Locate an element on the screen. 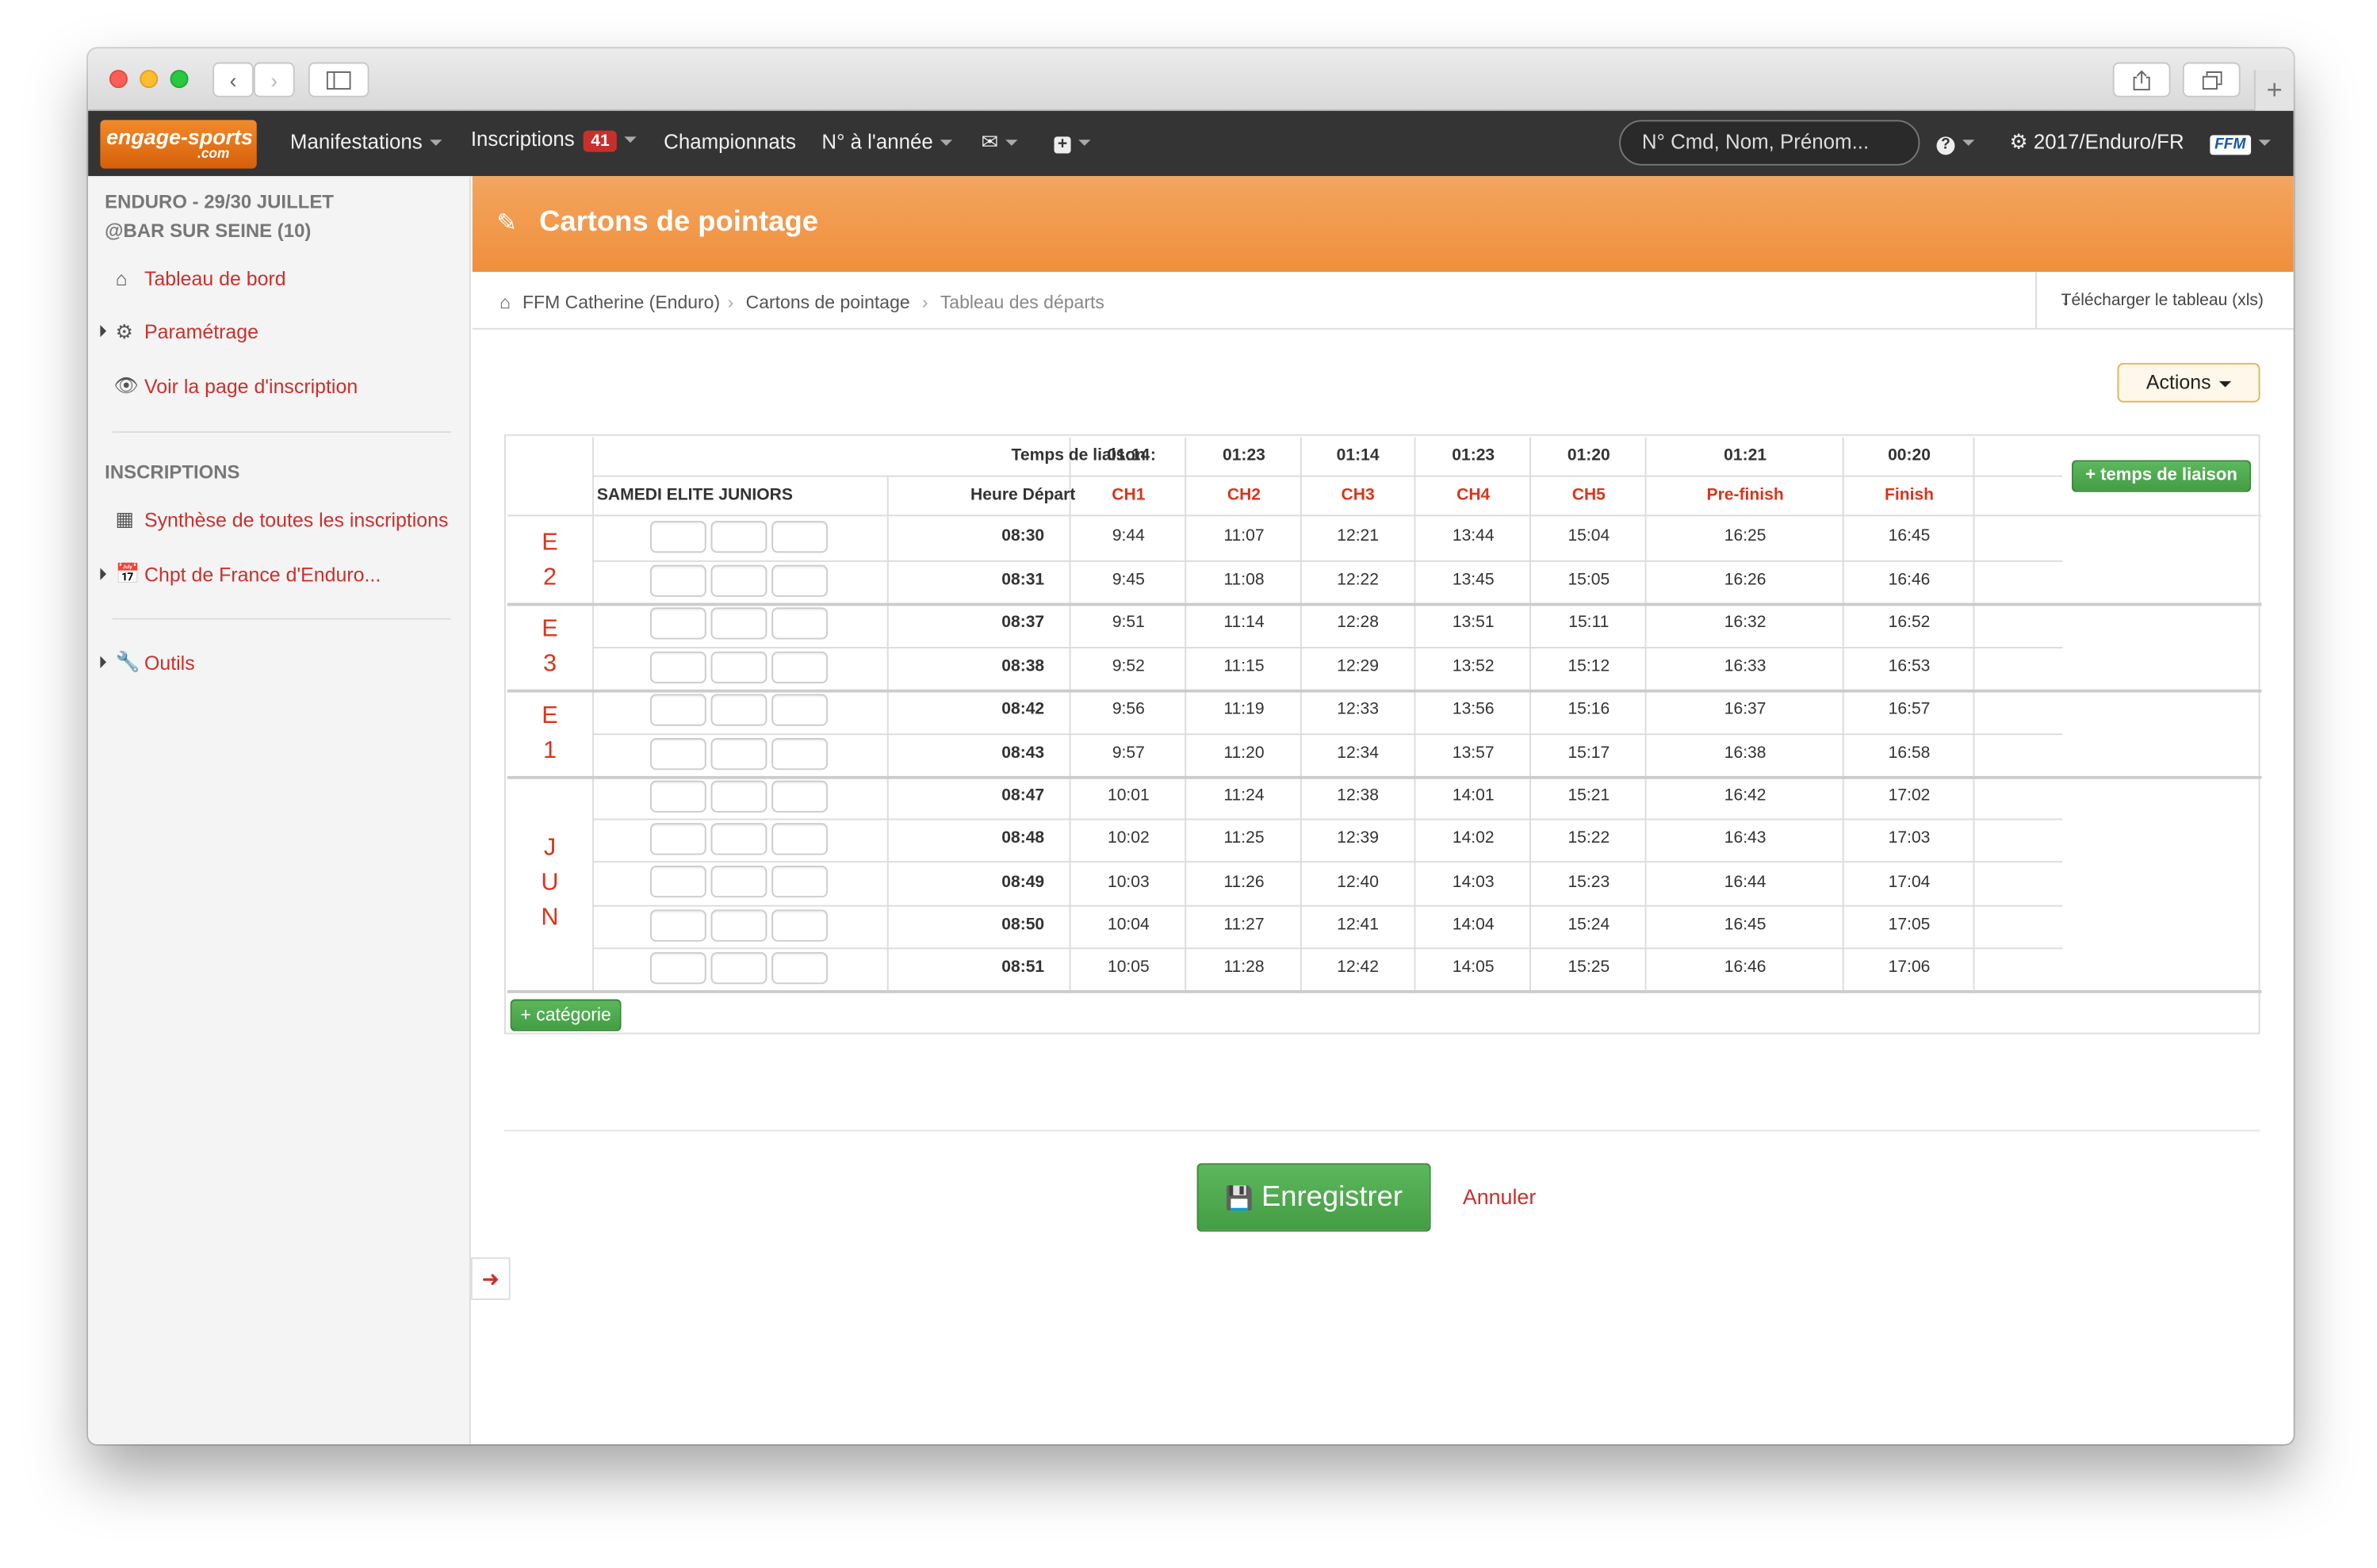 Image resolution: width=2377 pixels, height=1568 pixels. sidebar-item-tableau-de-bord: Tableau de bord is located at coordinates (215, 278).